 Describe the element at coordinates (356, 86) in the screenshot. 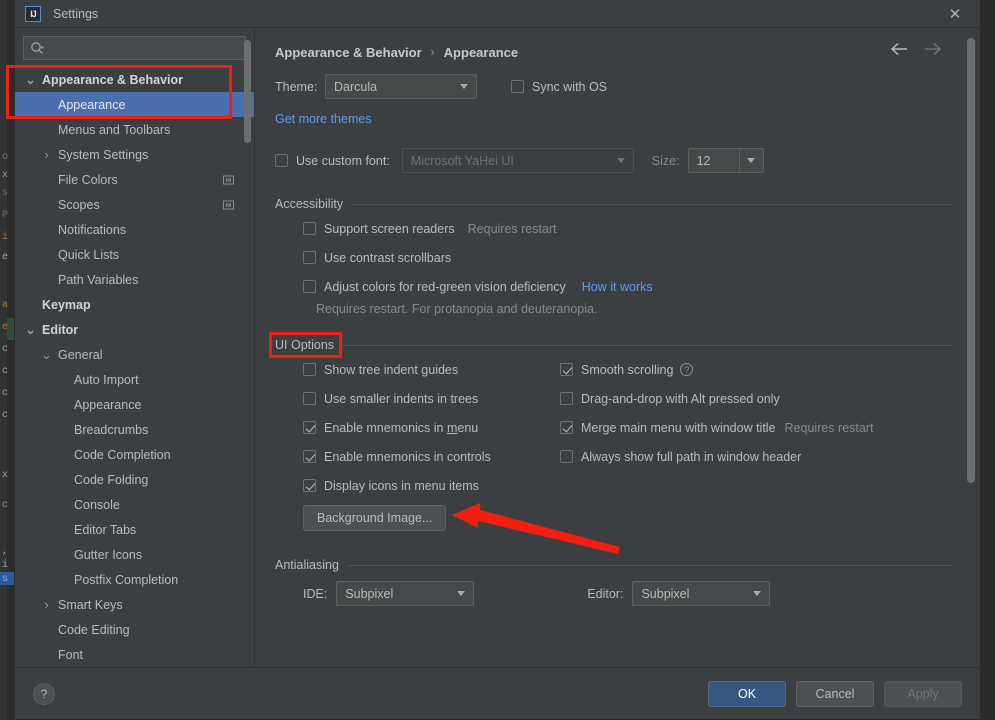

I see `theme-value: Darcula` at that location.